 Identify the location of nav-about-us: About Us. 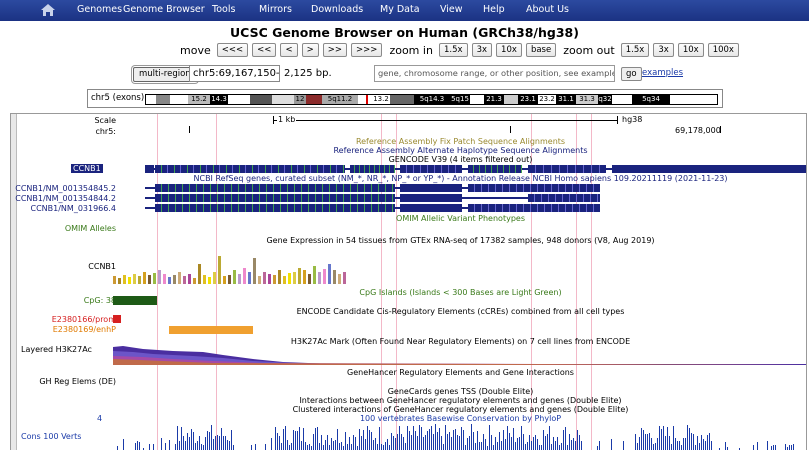
(547, 9).